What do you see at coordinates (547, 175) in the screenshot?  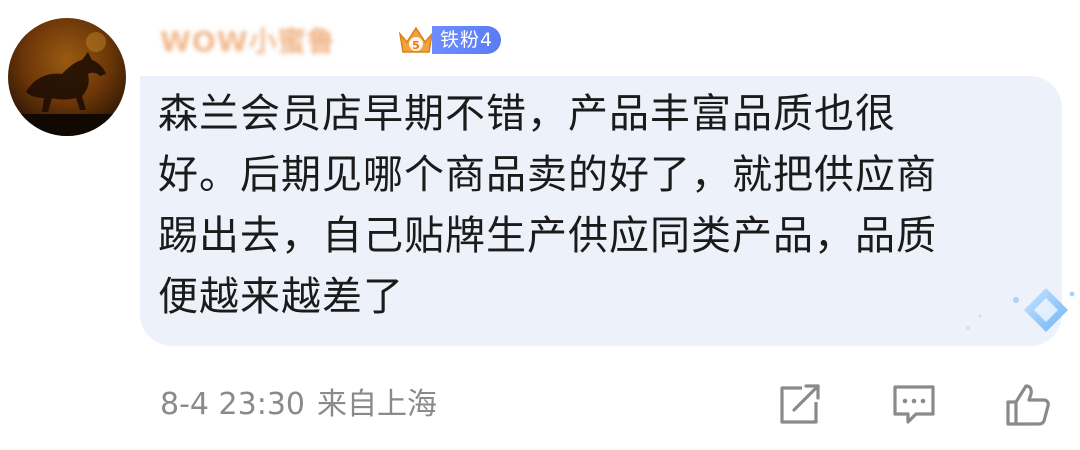 I see `content-line: 好。后期见哪个商品卖的好了，就把供应商` at bounding box center [547, 175].